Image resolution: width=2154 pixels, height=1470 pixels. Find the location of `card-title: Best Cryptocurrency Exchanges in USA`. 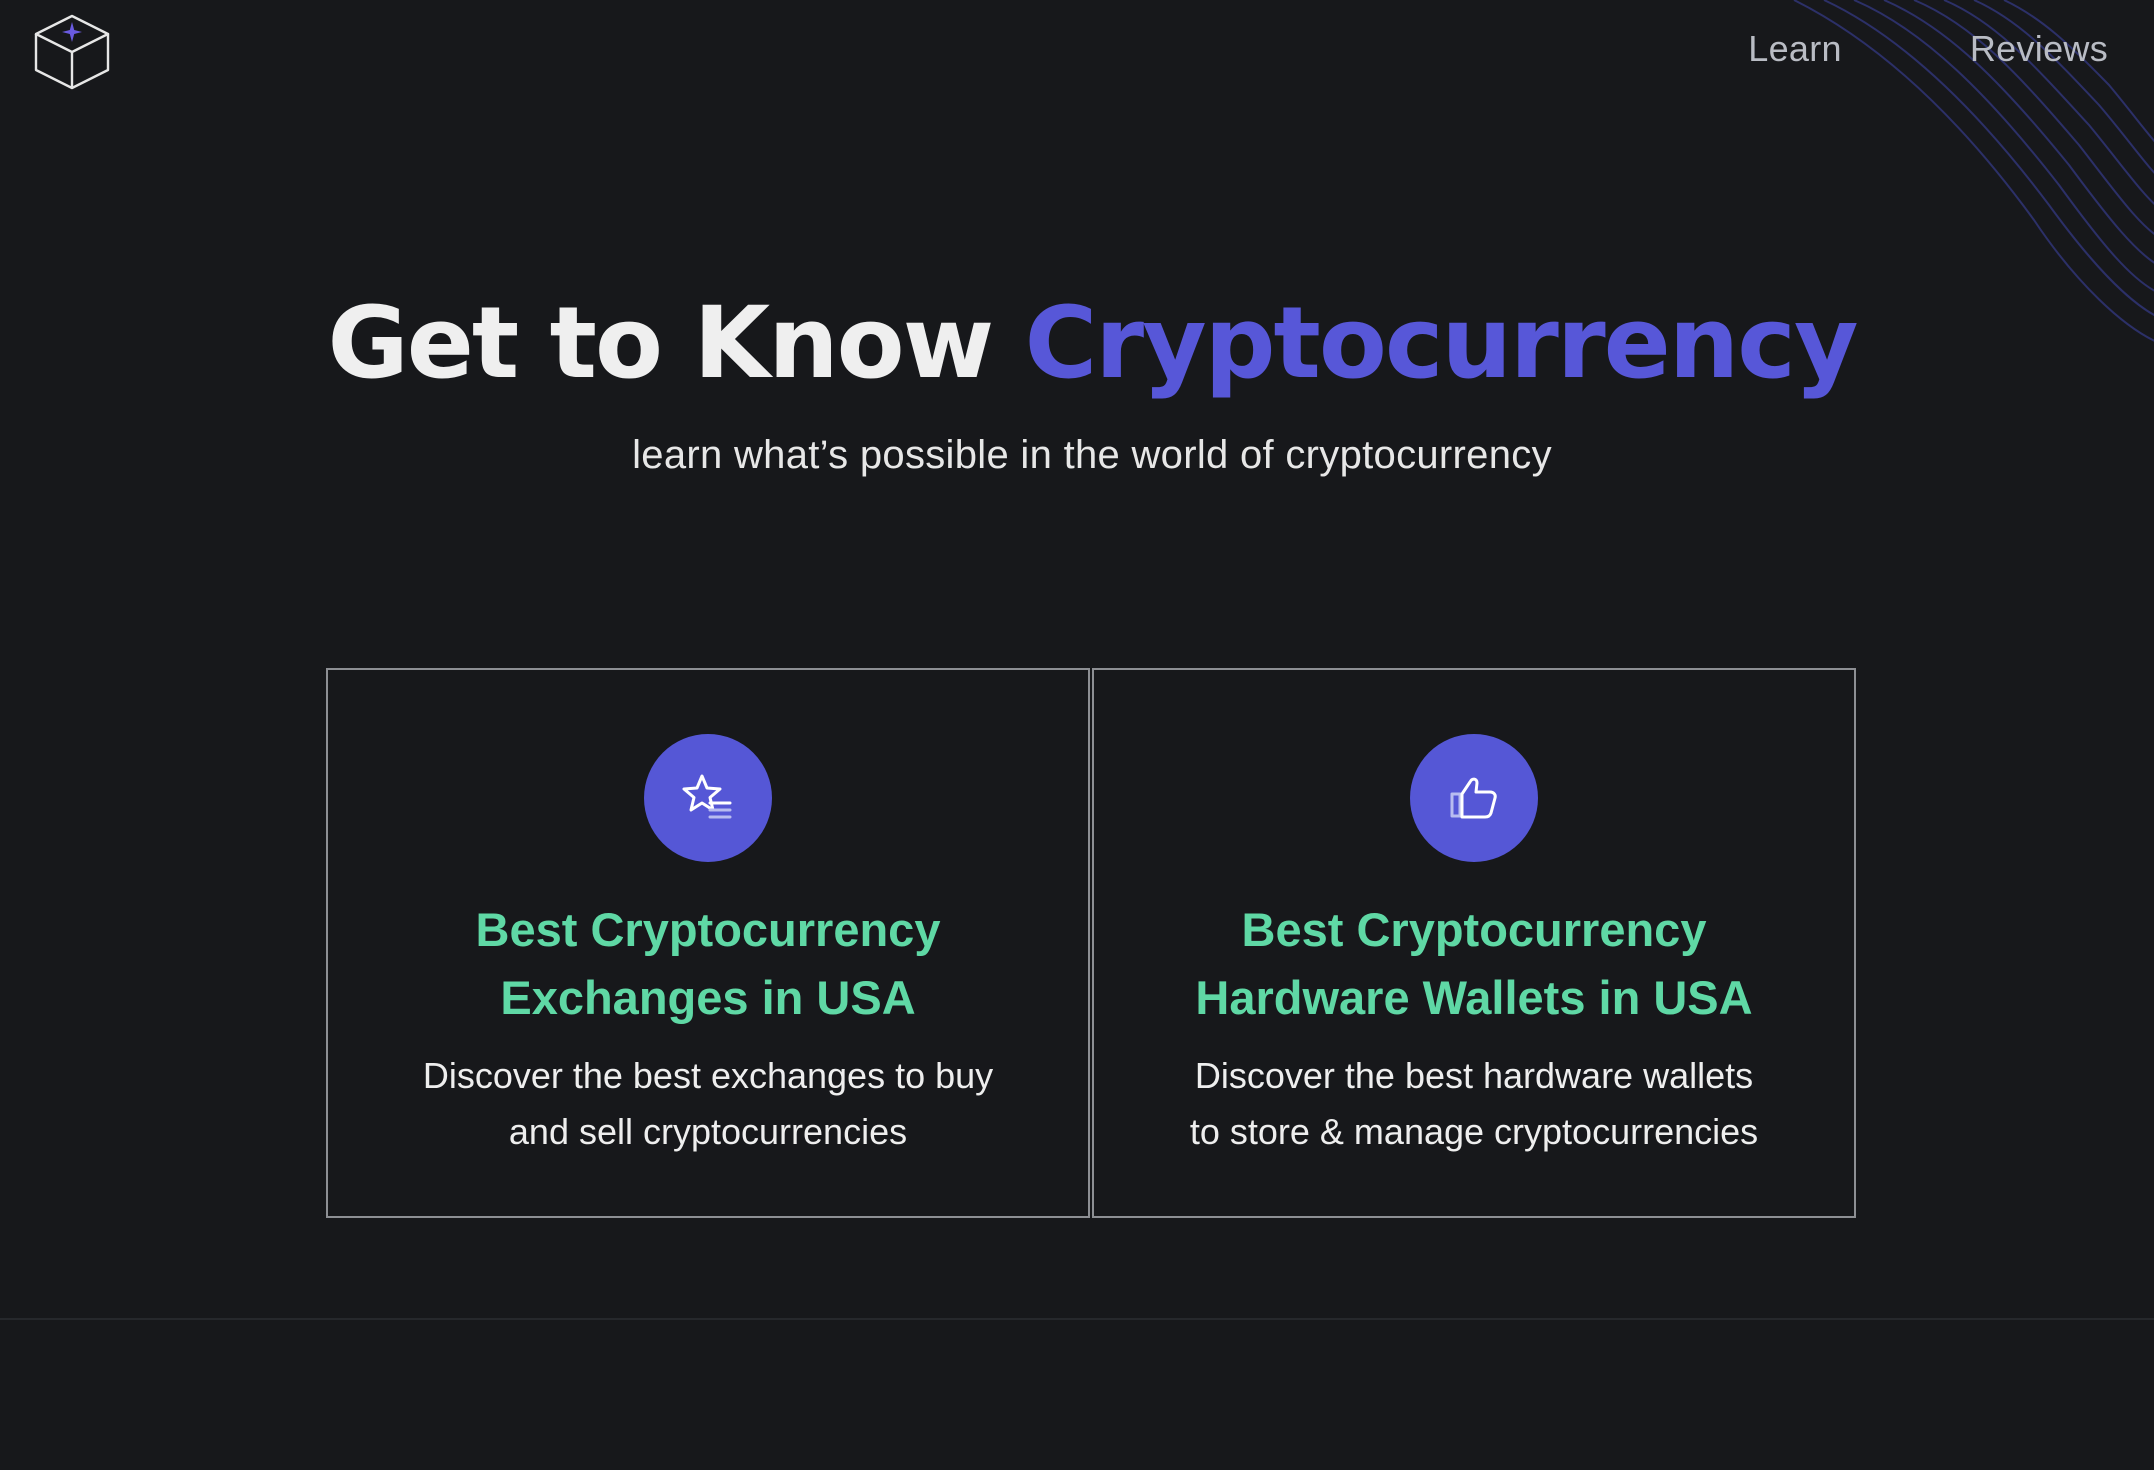

card-title: Best Cryptocurrency Exchanges in USA is located at coordinates (708, 964).